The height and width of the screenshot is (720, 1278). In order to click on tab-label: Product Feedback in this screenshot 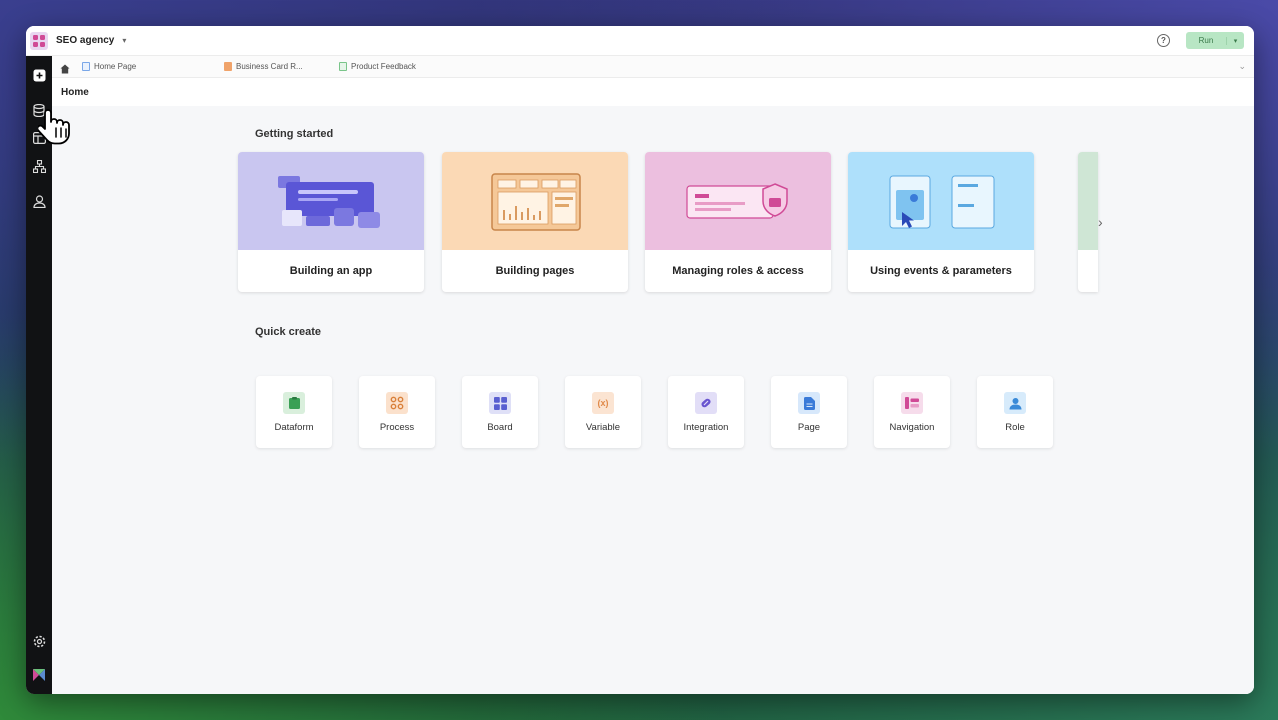, I will do `click(383, 66)`.